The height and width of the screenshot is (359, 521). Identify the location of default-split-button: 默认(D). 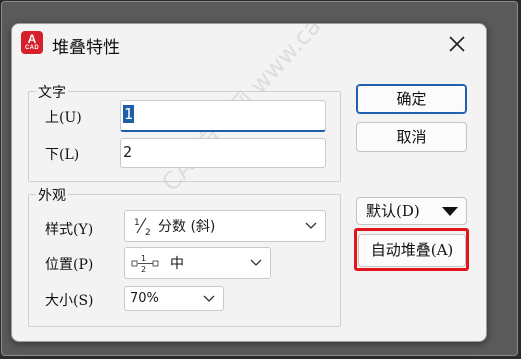
(411, 211).